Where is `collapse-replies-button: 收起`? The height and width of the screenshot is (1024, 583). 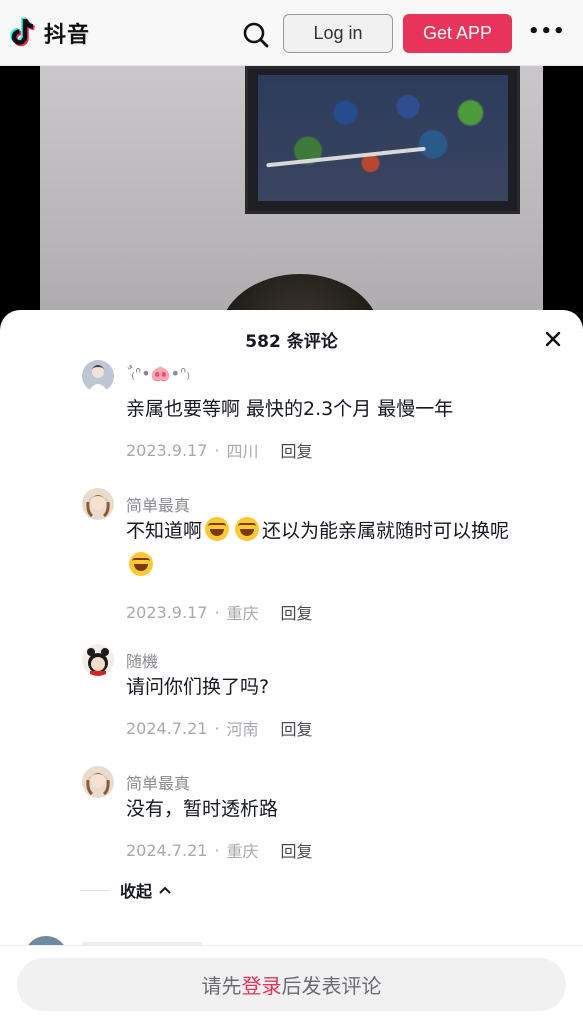
collapse-replies-button: 收起 is located at coordinates (126, 890).